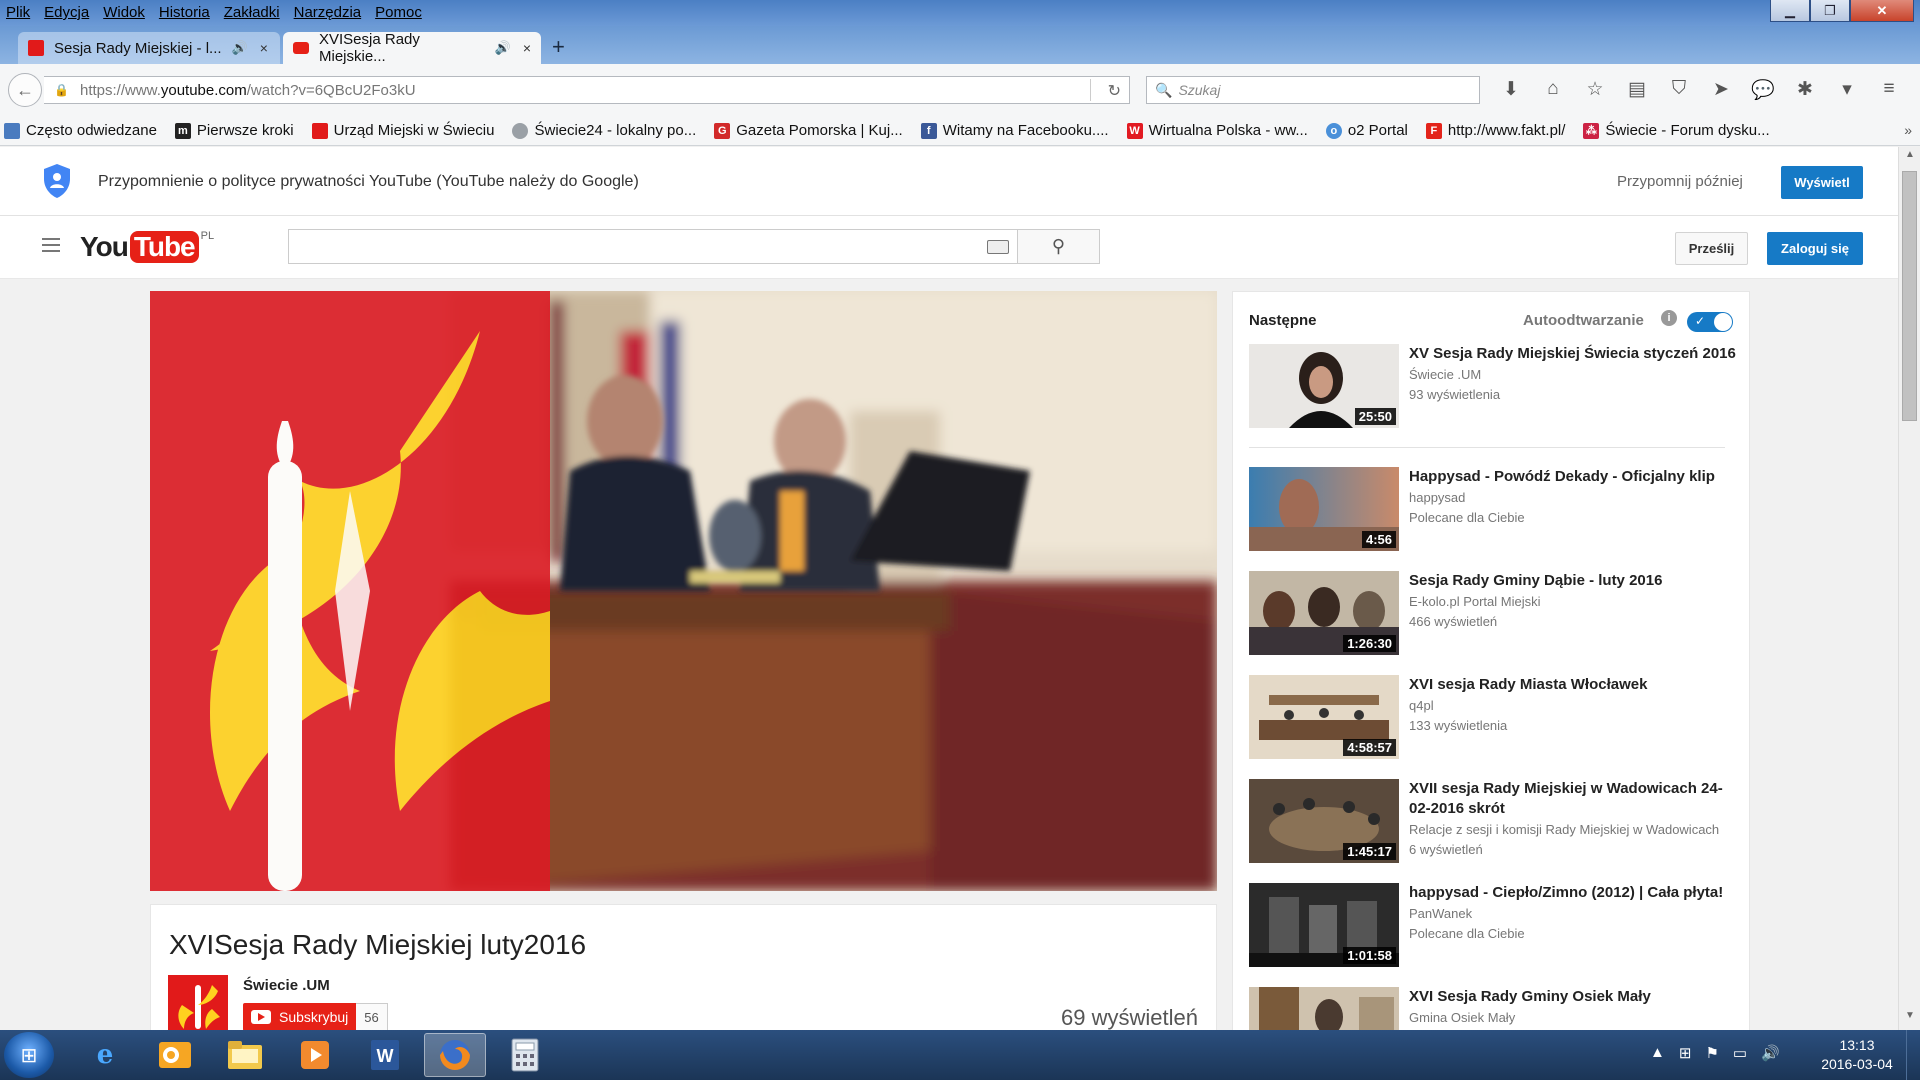 The height and width of the screenshot is (1080, 1920). Describe the element at coordinates (1324, 509) in the screenshot. I see `video-thumbnail: 4:56` at that location.